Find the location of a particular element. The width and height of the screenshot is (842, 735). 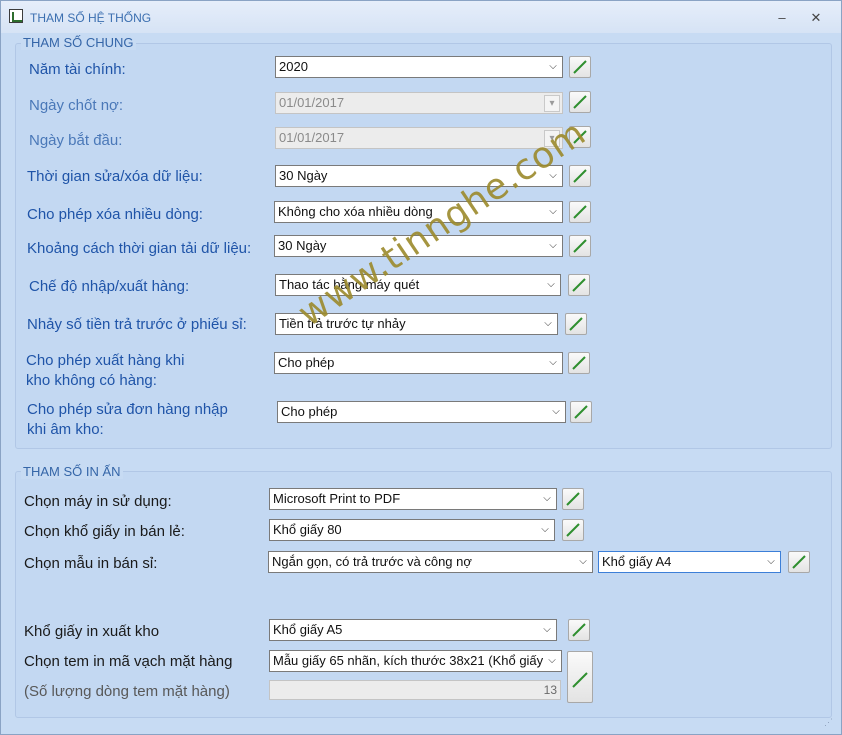

edit-order-negative-stock-select: Cho phép ⌵ is located at coordinates (421, 412).